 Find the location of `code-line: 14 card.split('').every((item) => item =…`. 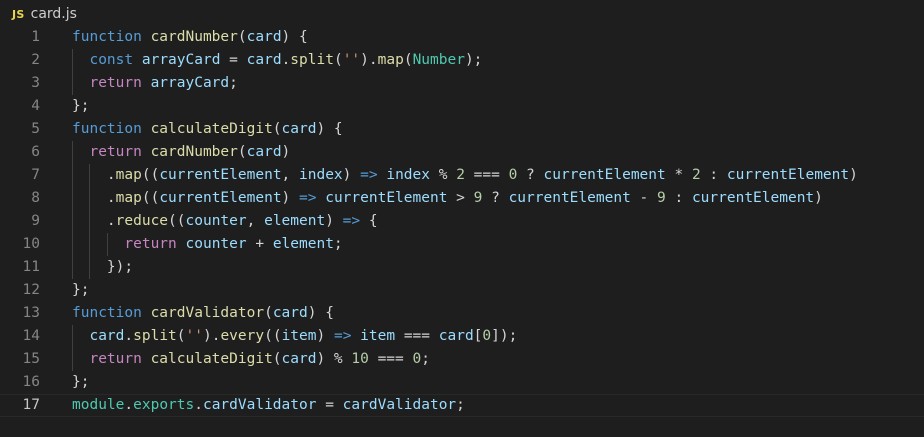

code-line: 14 card.split('').every((item) => item =… is located at coordinates (462, 336).